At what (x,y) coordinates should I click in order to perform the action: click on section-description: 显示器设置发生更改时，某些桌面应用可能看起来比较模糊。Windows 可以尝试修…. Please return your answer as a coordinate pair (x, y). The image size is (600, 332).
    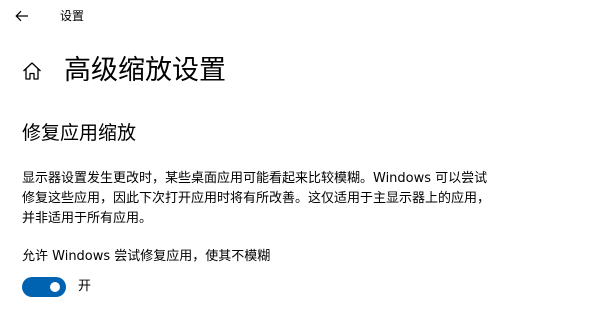
    Looking at the image, I should click on (256, 198).